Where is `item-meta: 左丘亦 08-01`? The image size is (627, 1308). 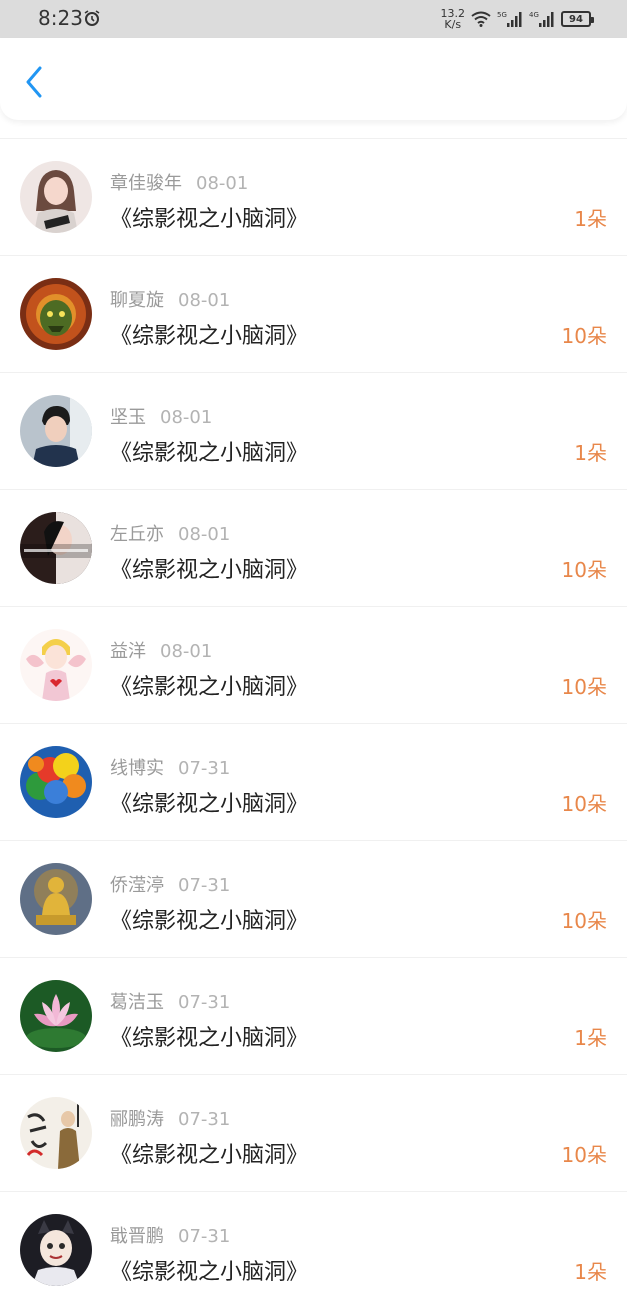 item-meta: 左丘亦 08-01 is located at coordinates (170, 533).